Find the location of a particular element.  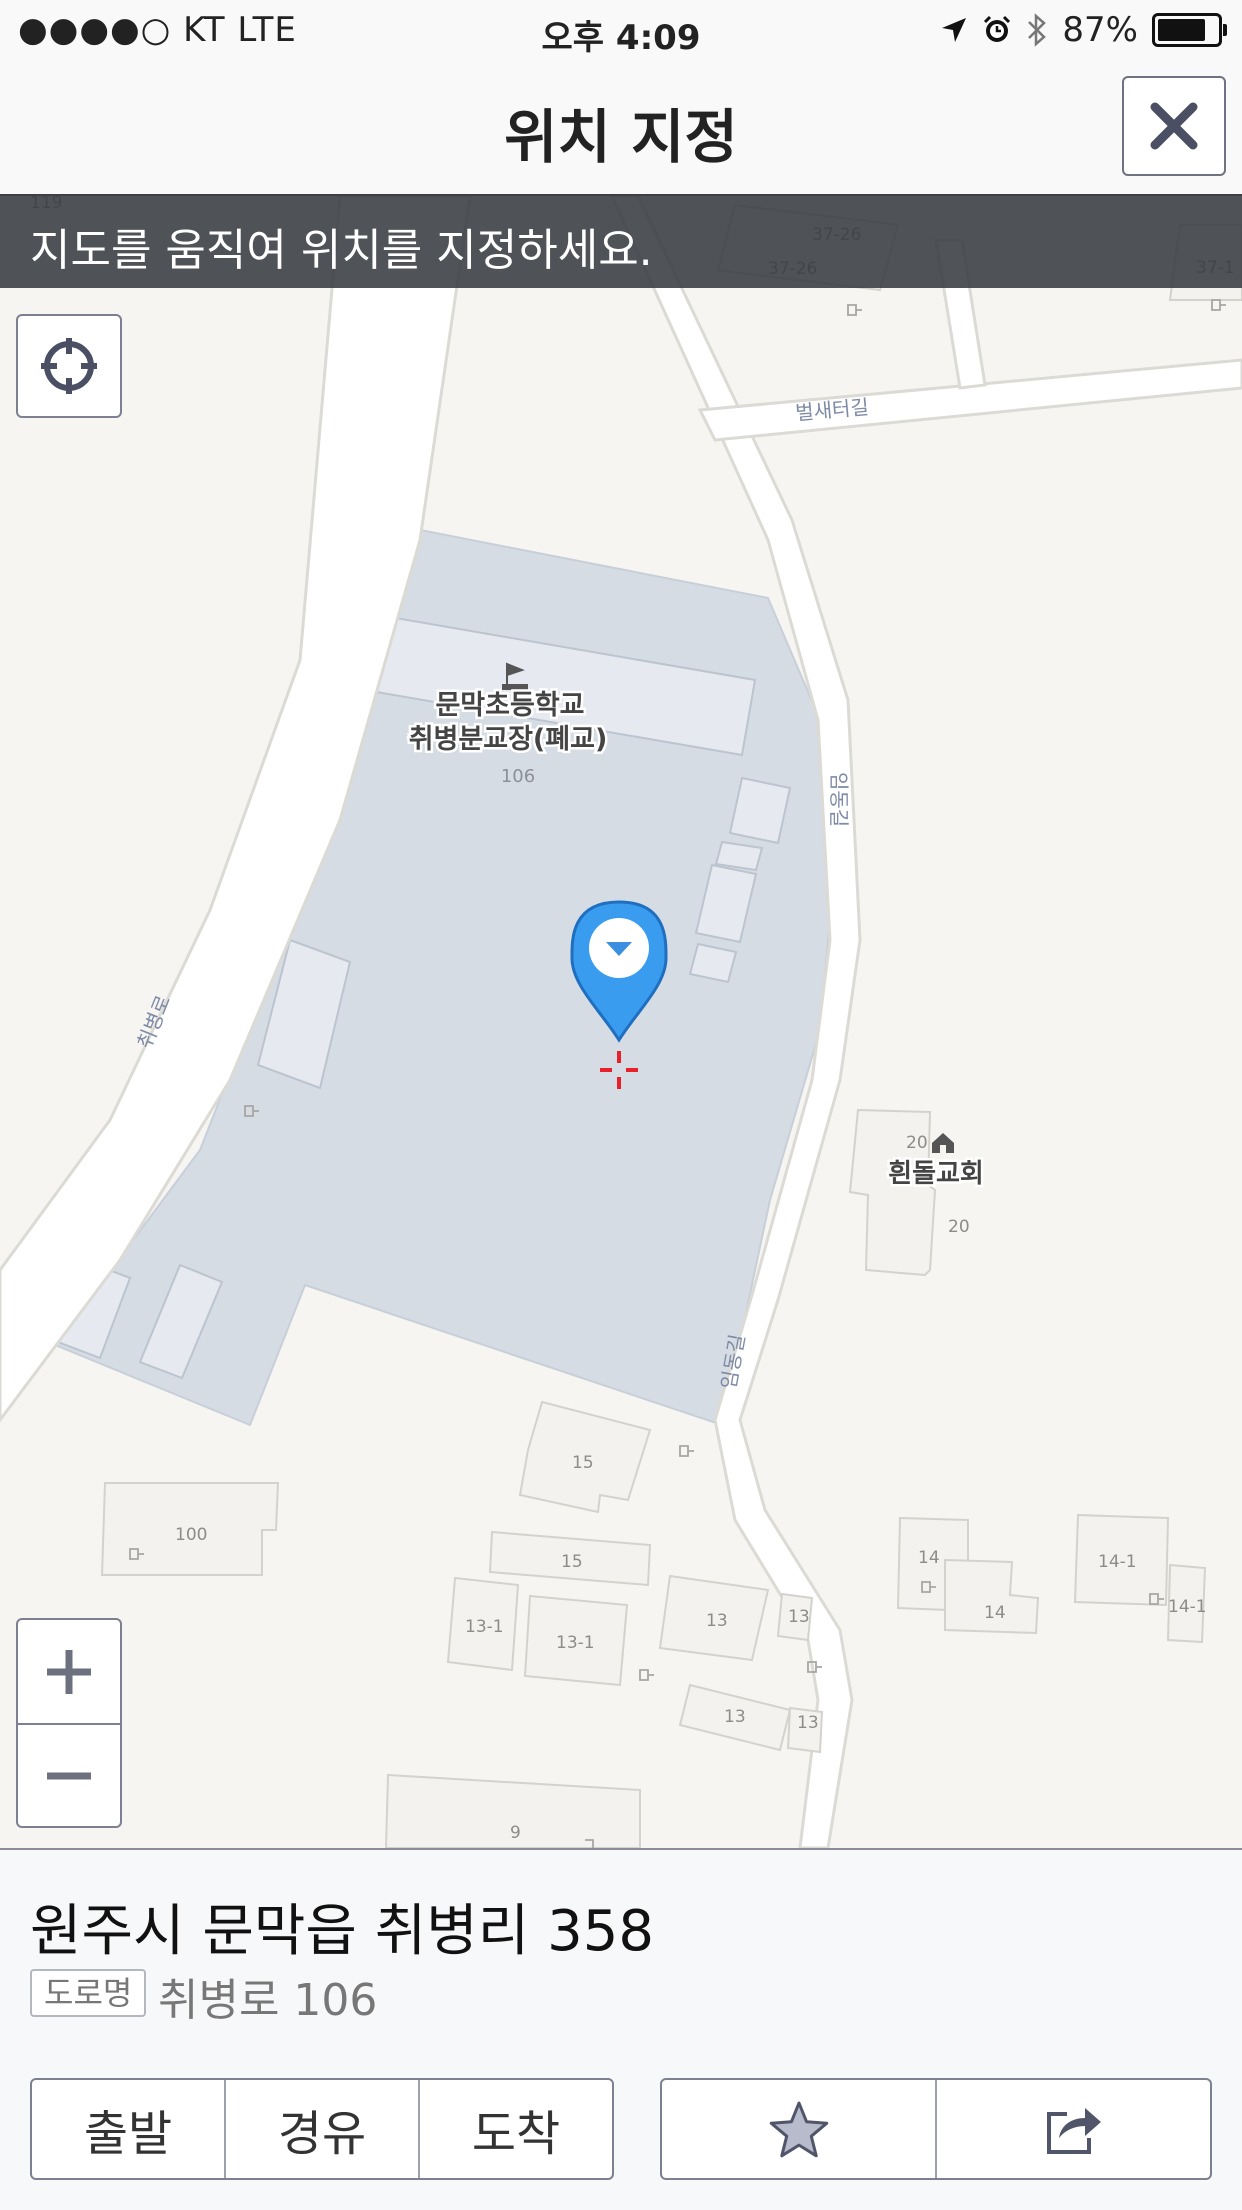

location-arrow-icon is located at coordinates (954, 30).